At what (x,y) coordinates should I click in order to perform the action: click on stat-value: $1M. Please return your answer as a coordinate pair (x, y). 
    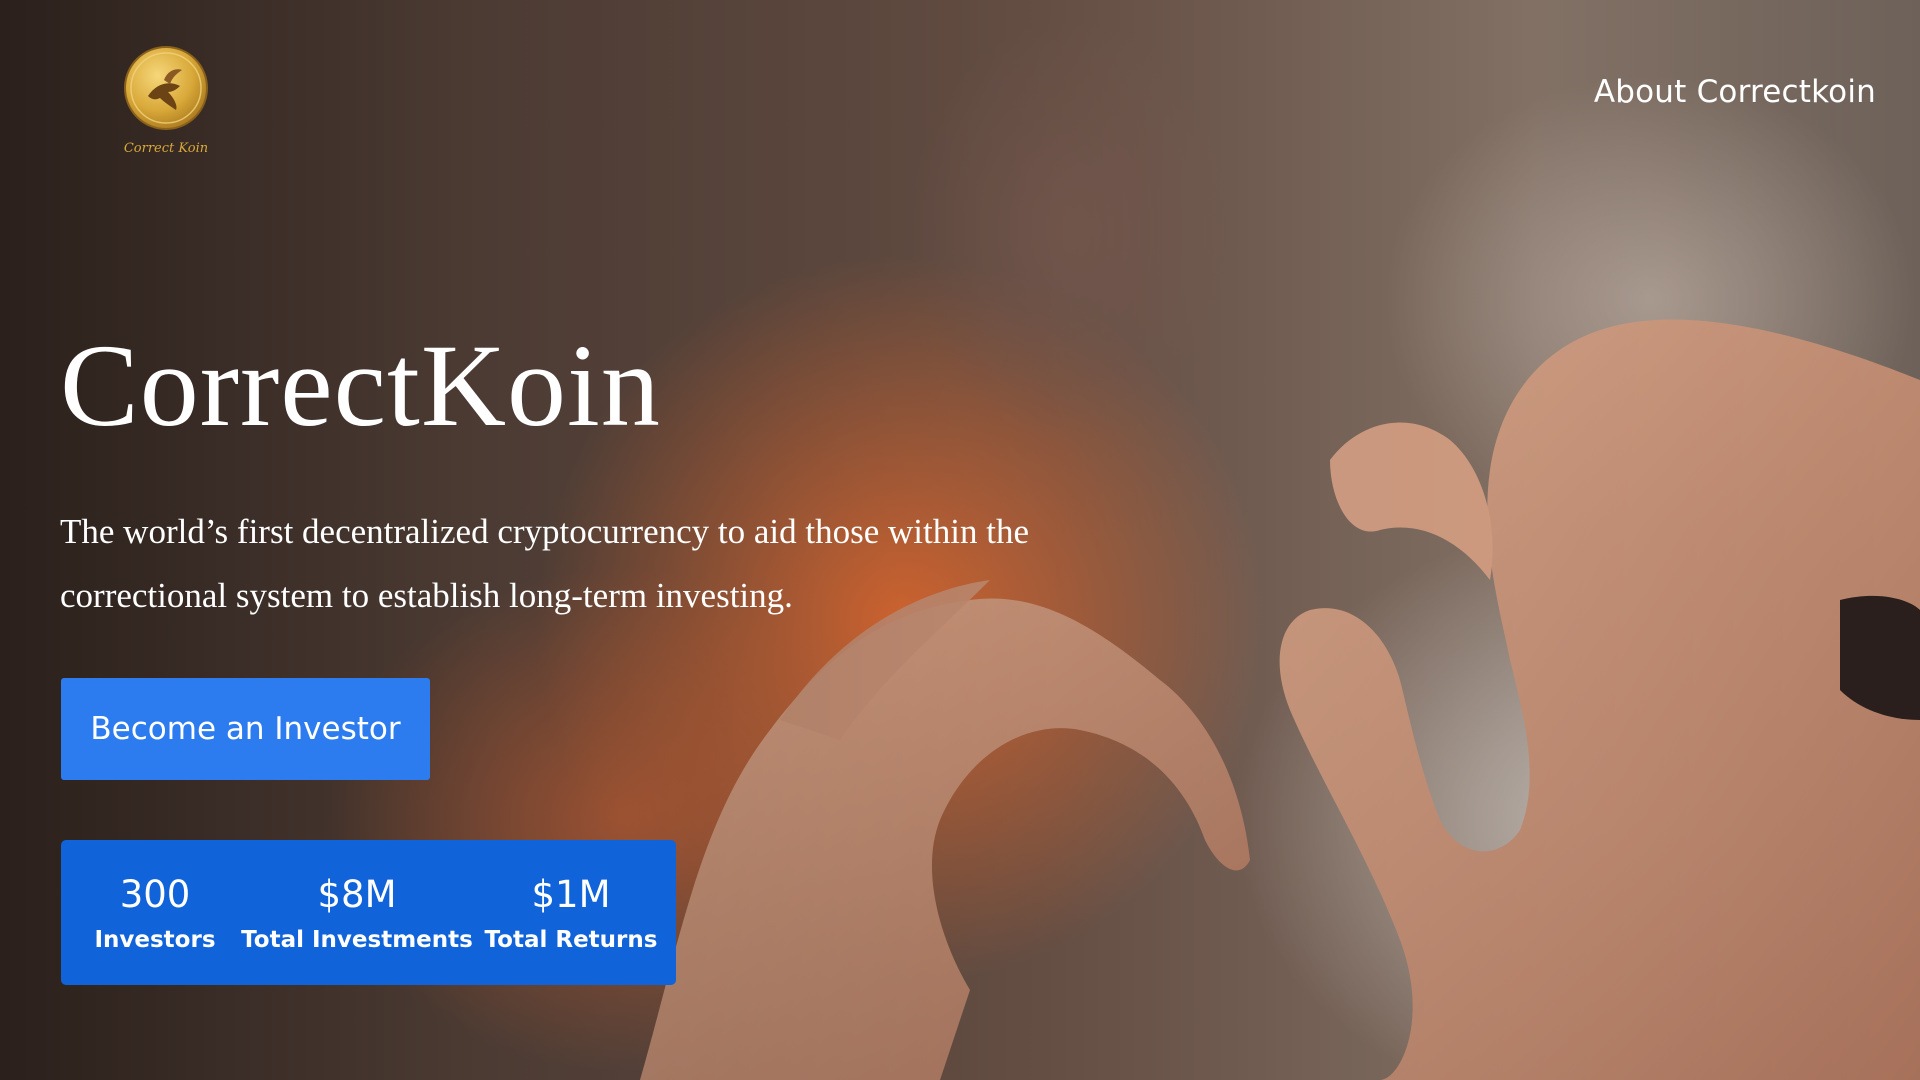
    Looking at the image, I should click on (571, 894).